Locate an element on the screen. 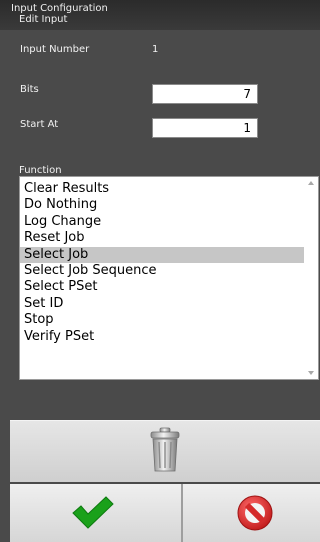 Image resolution: width=320 pixels, height=542 pixels. function-item: Select Job Sequence is located at coordinates (162, 271).